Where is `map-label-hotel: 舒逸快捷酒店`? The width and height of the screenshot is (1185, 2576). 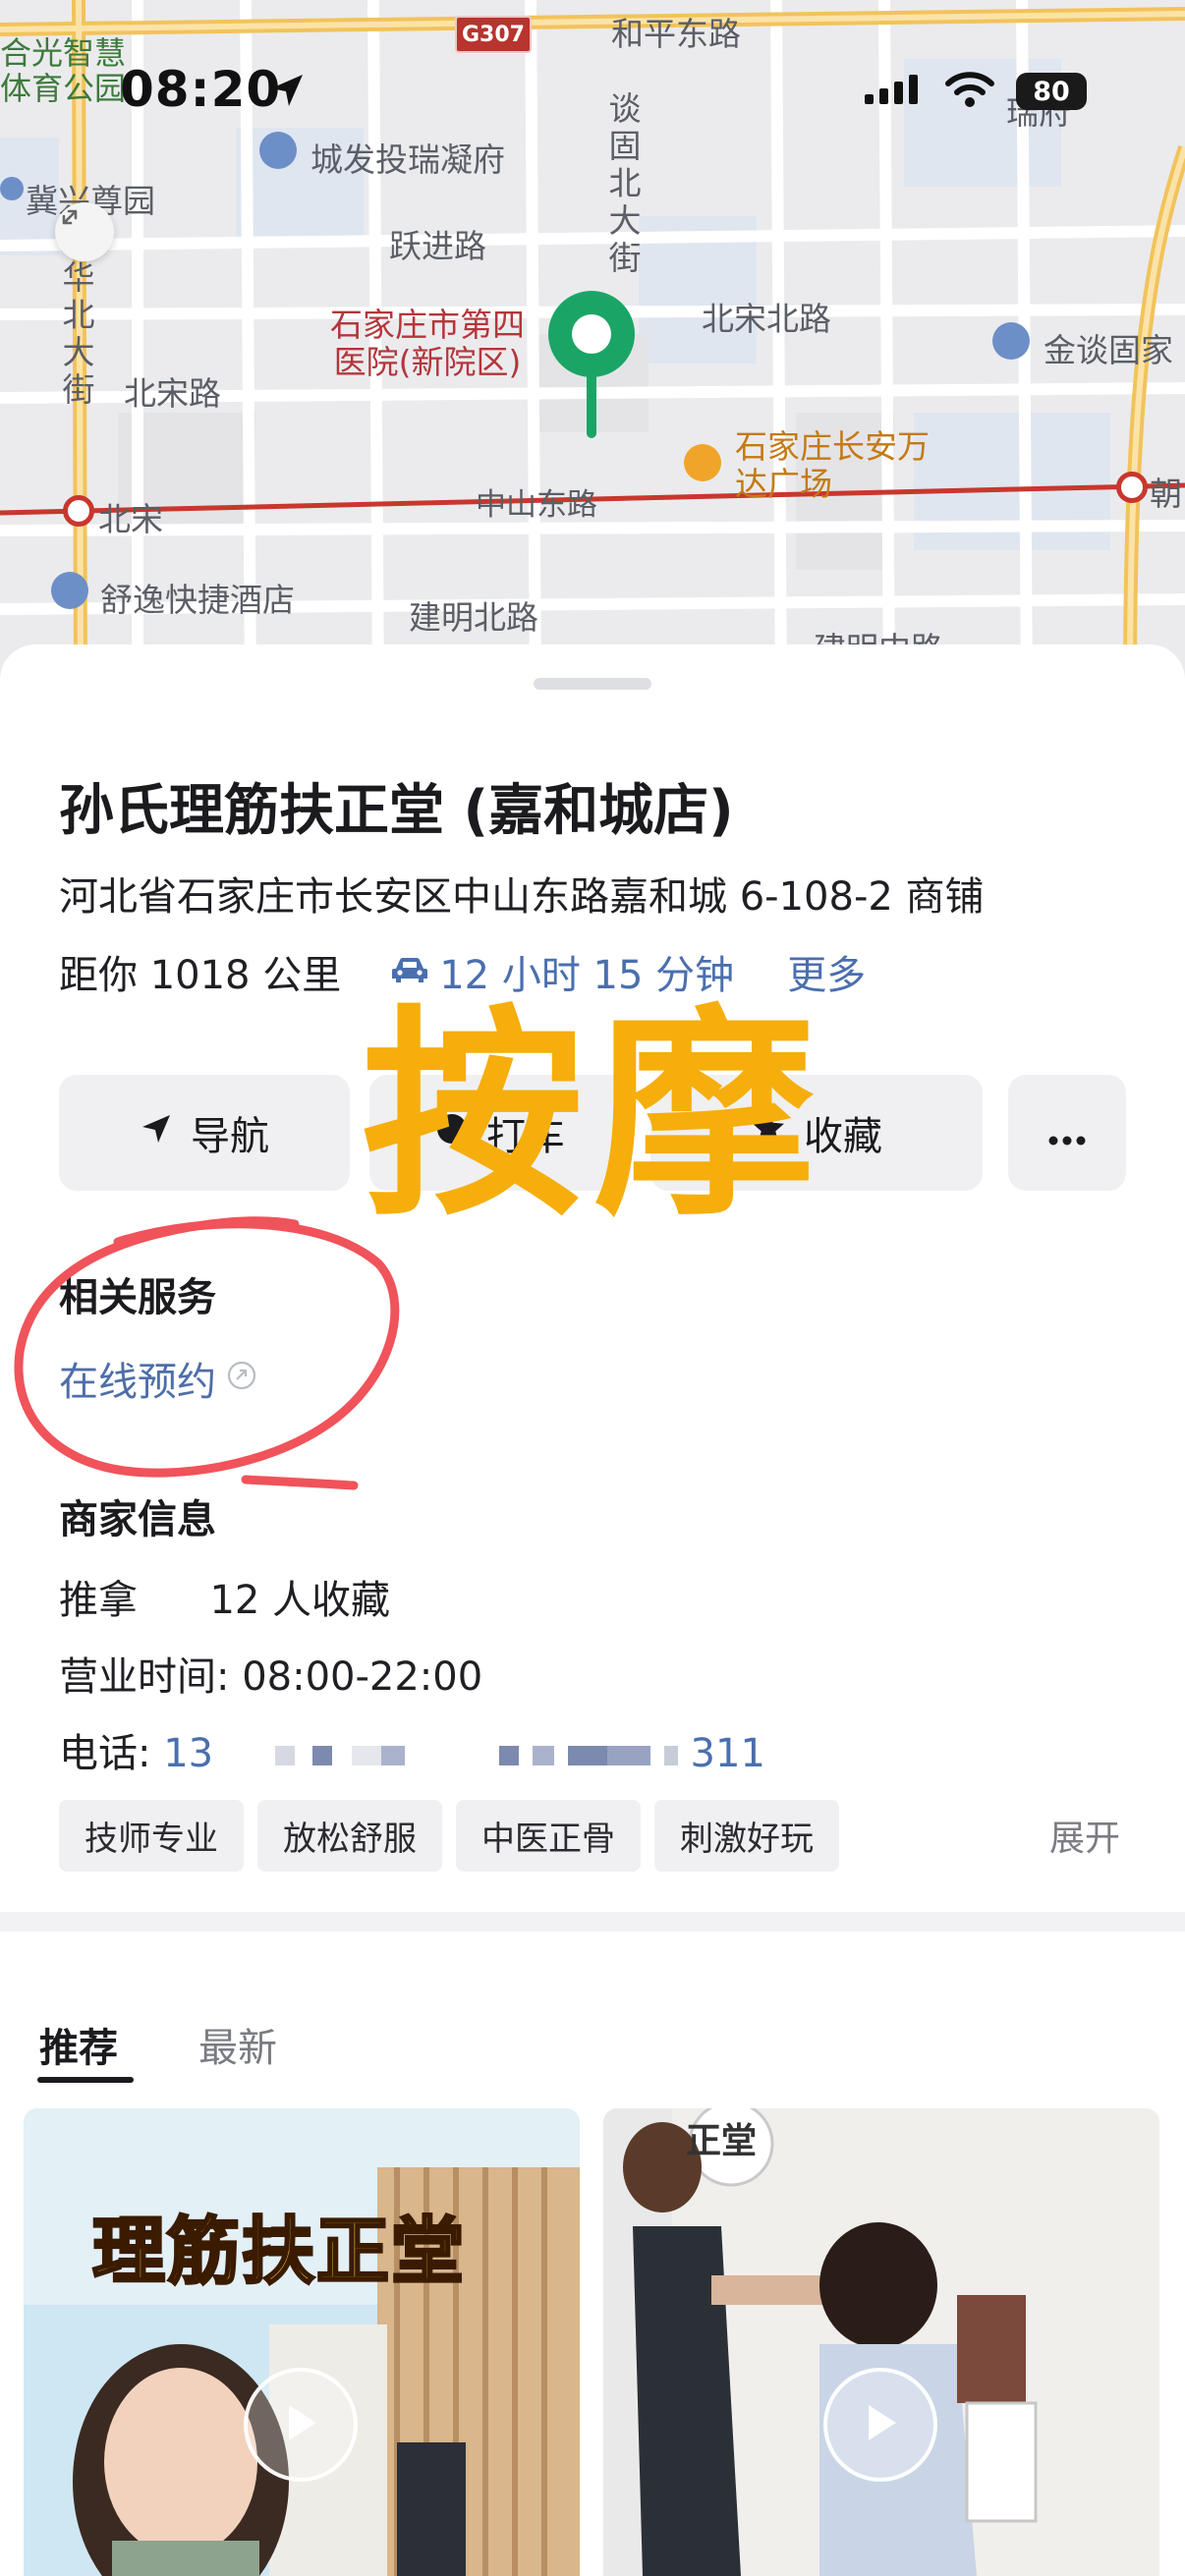 map-label-hotel: 舒逸快捷酒店 is located at coordinates (198, 600).